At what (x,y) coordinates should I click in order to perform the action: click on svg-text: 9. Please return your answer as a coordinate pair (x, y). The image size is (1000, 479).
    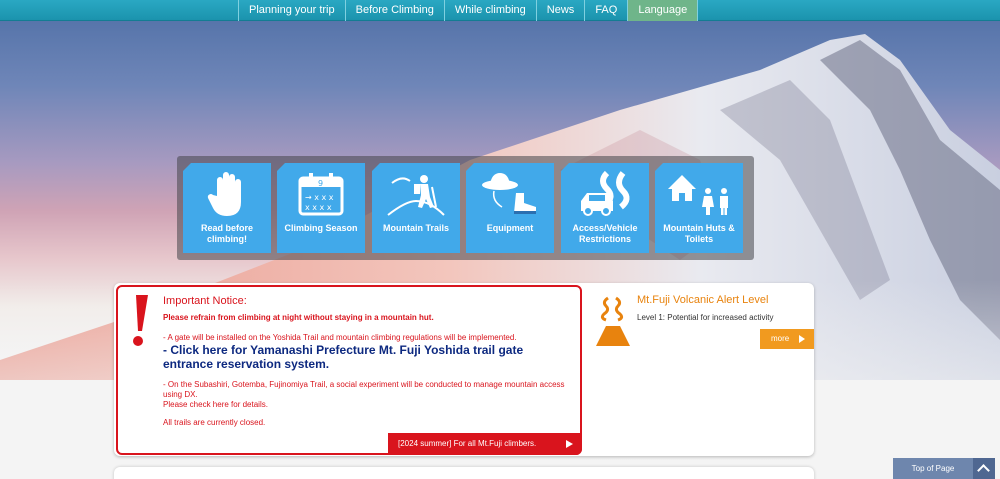
    Looking at the image, I should click on (320, 183).